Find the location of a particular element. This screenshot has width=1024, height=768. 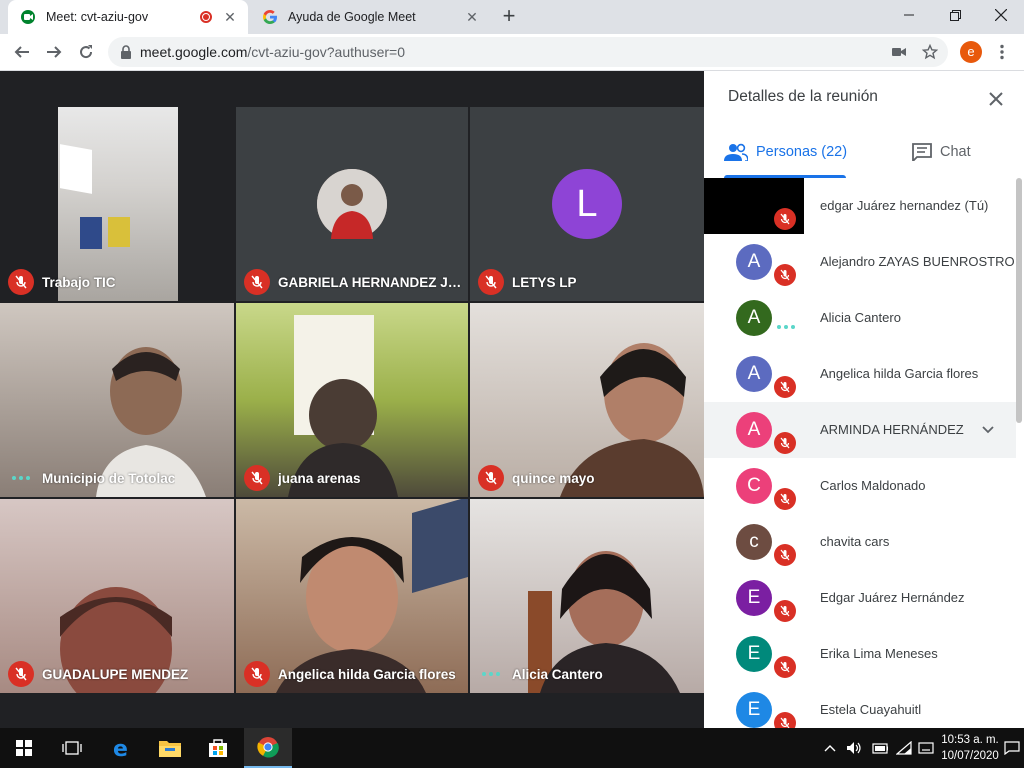

participant-row: C Carlos Maldonado is located at coordinates (860, 486).